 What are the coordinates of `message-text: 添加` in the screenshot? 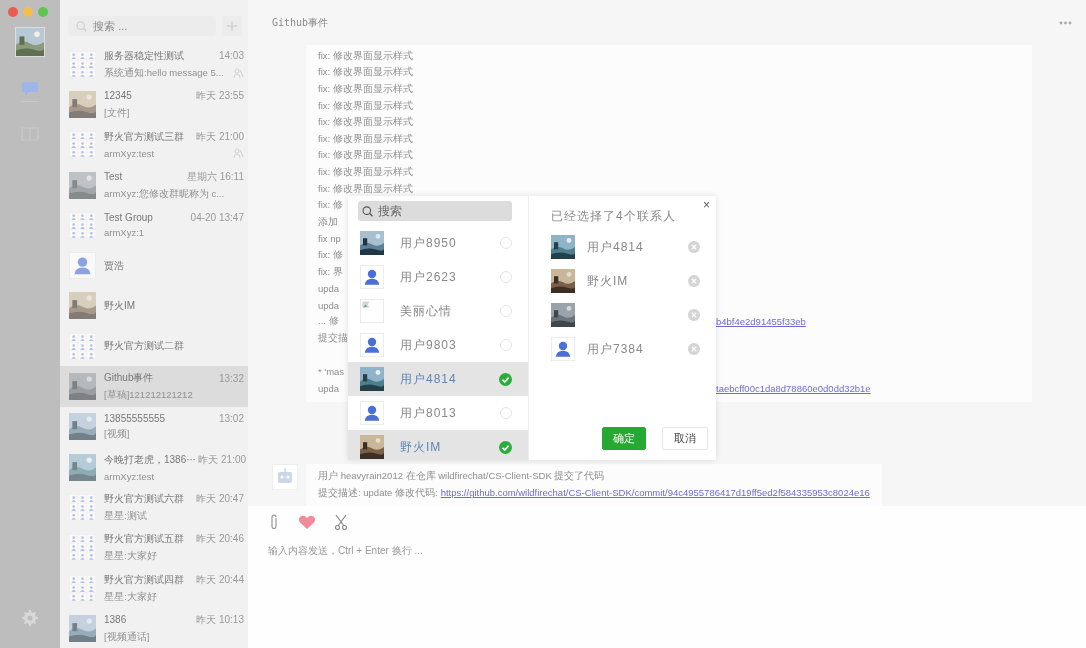 It's located at (328, 222).